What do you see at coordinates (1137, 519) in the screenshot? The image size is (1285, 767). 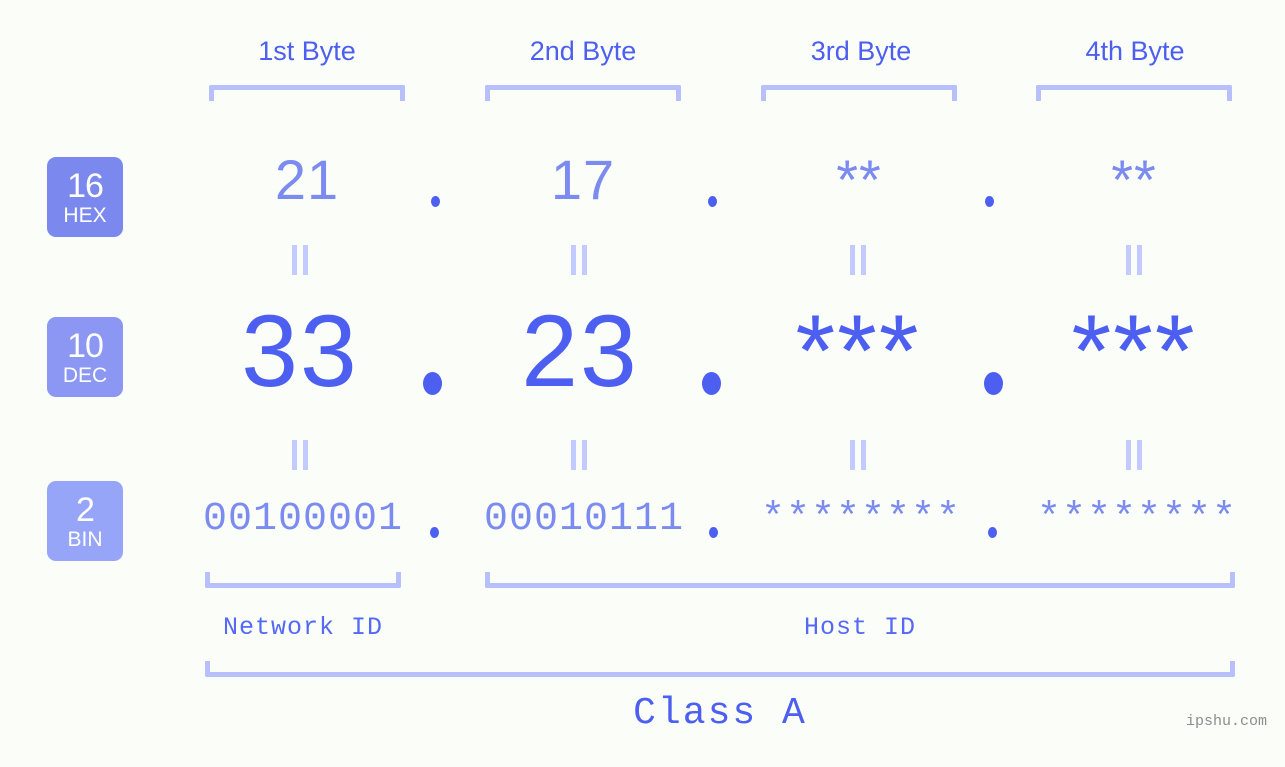 I see `bin-octet-4: ********` at bounding box center [1137, 519].